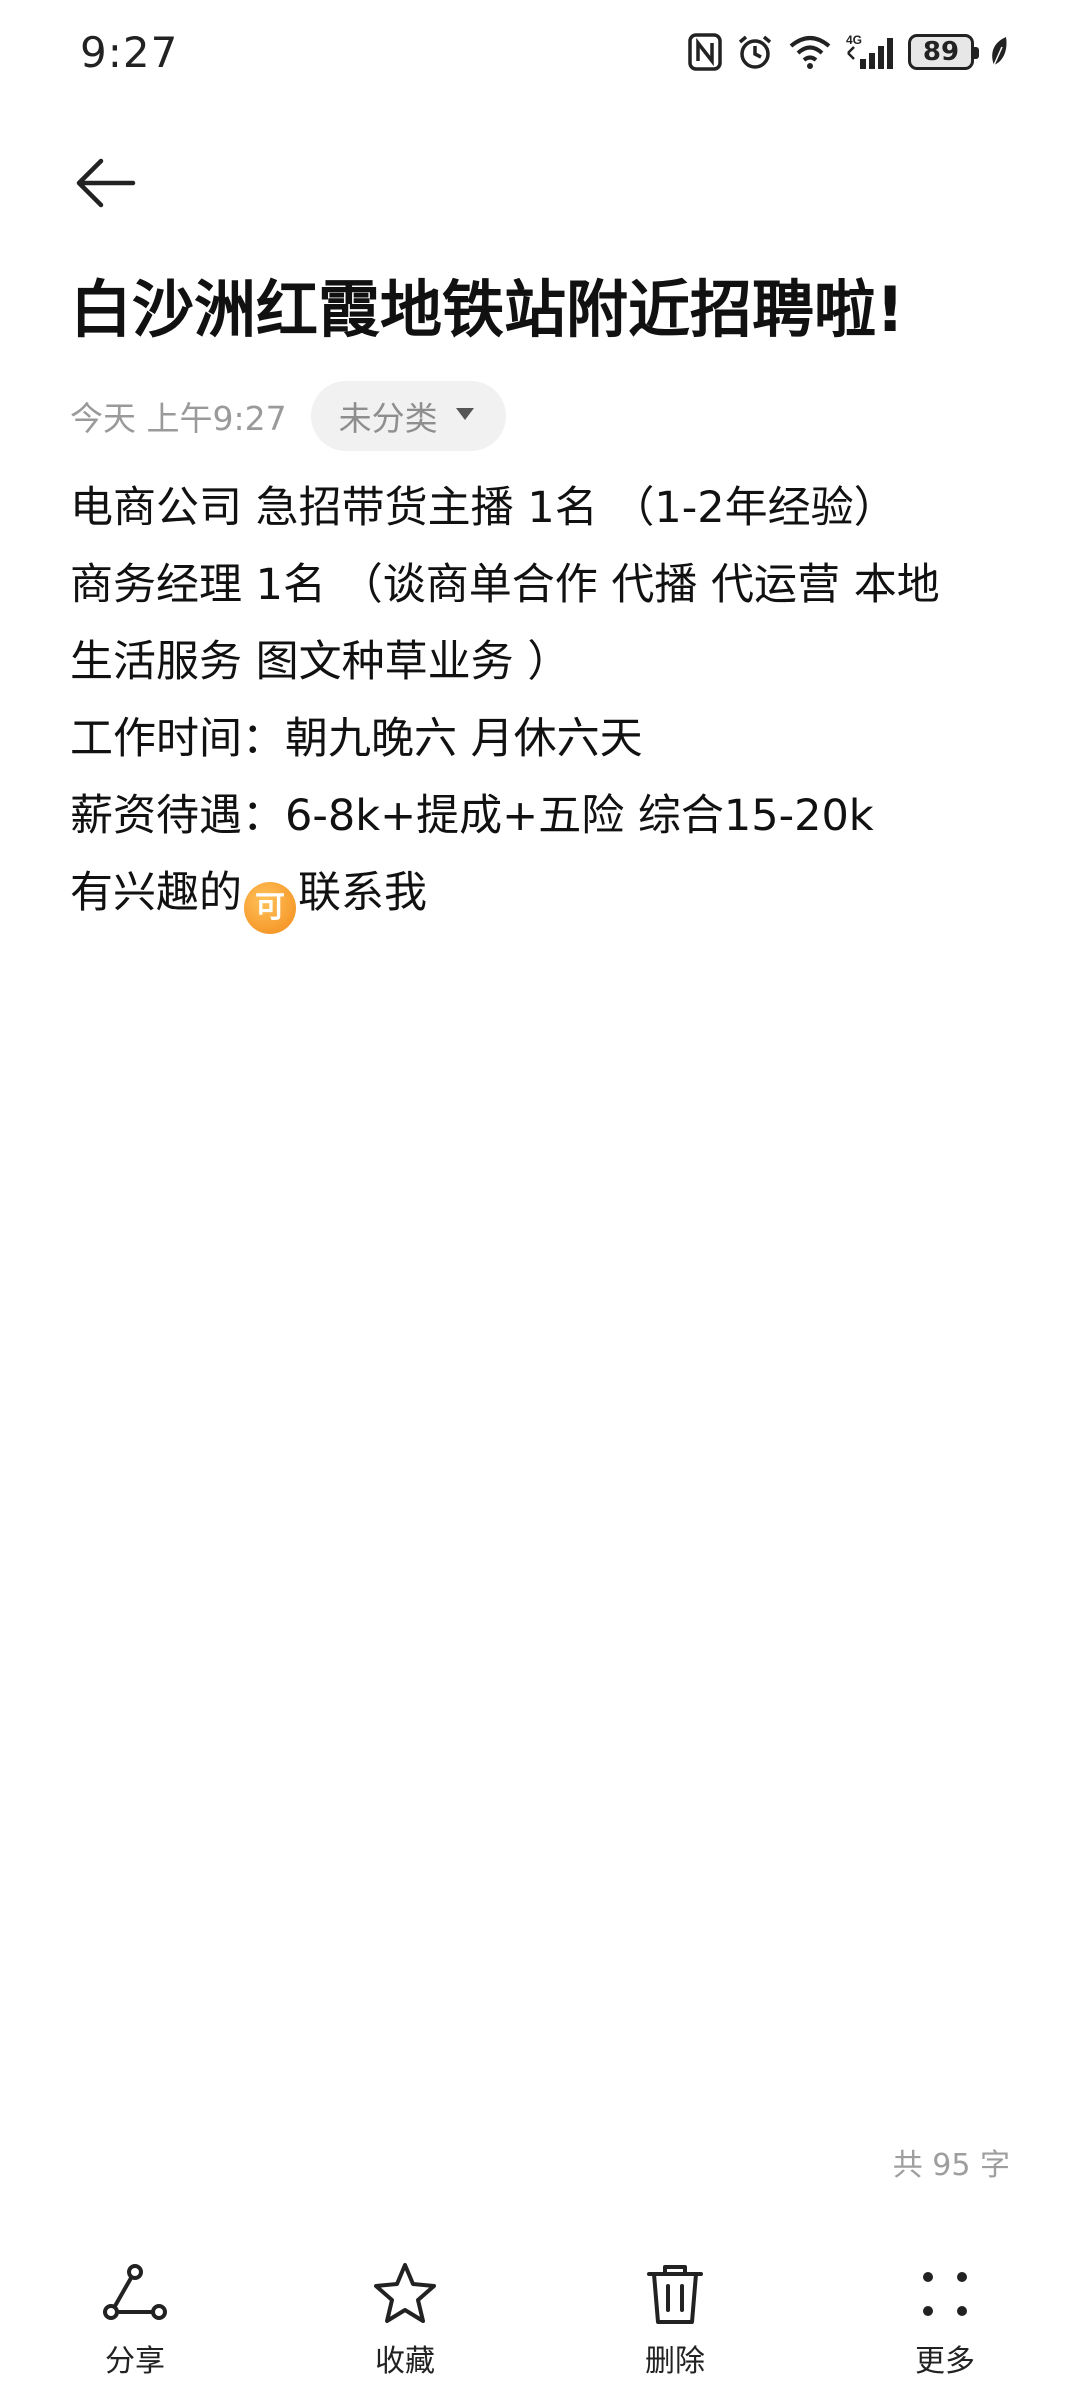 The image size is (1080, 2390). Describe the element at coordinates (675, 2294) in the screenshot. I see `trash-icon` at that location.